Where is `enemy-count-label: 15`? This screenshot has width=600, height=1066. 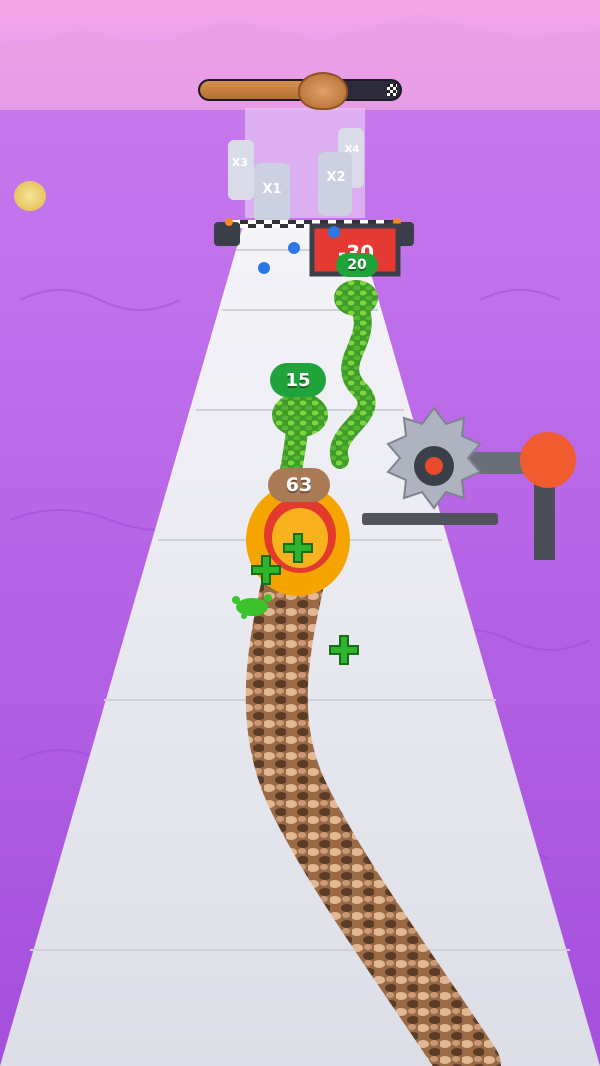
enemy-count-label: 15 is located at coordinates (298, 380).